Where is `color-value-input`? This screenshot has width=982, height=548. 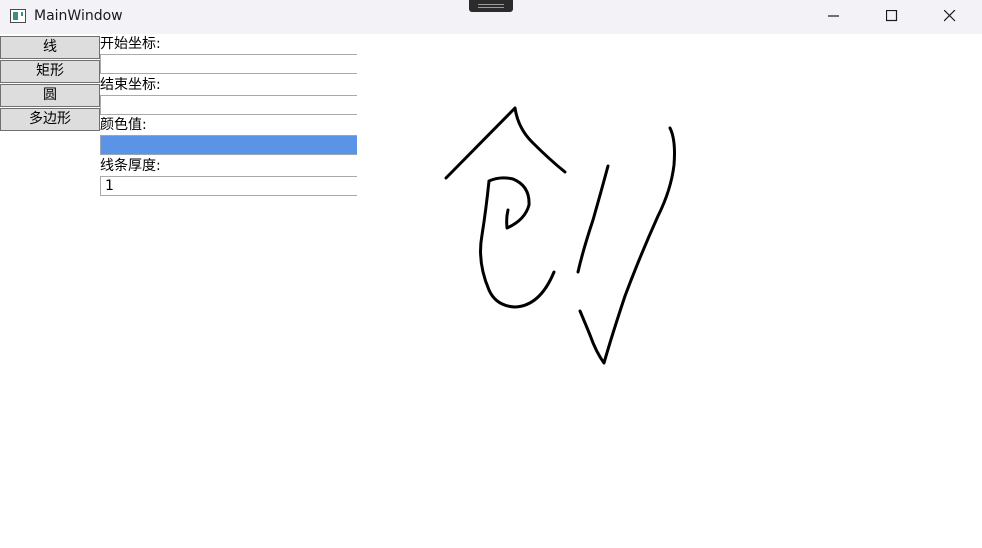 color-value-input is located at coordinates (228, 145).